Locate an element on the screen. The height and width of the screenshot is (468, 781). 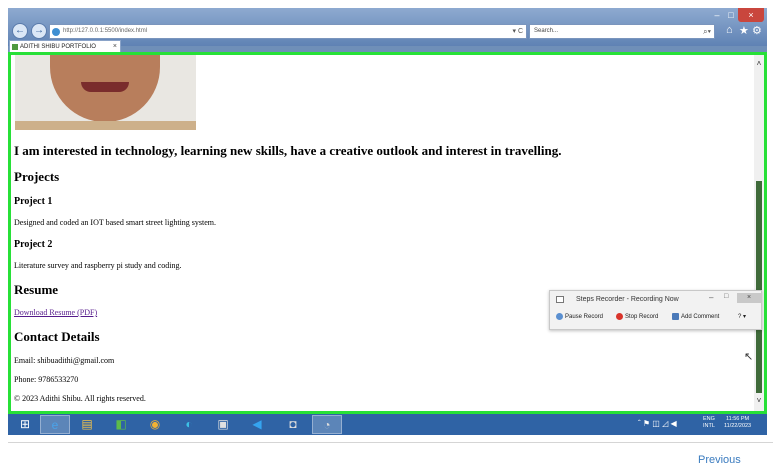
scroll-down-icon: ˅ is located at coordinates (759, 400).